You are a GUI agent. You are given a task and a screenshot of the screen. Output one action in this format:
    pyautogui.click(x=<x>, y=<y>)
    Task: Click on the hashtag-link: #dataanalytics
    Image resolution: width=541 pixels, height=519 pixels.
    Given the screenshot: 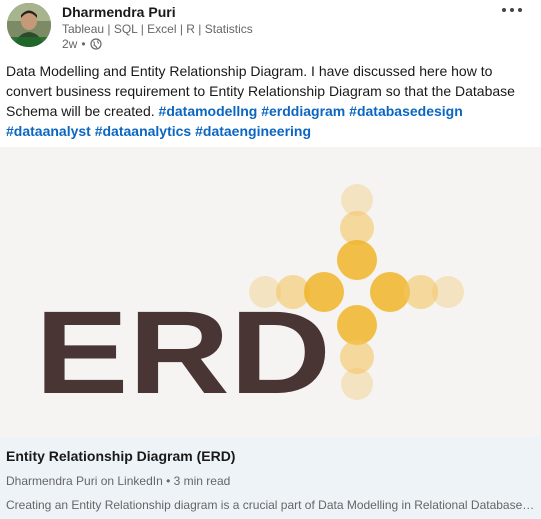 What is the action you would take?
    pyautogui.click(x=143, y=131)
    